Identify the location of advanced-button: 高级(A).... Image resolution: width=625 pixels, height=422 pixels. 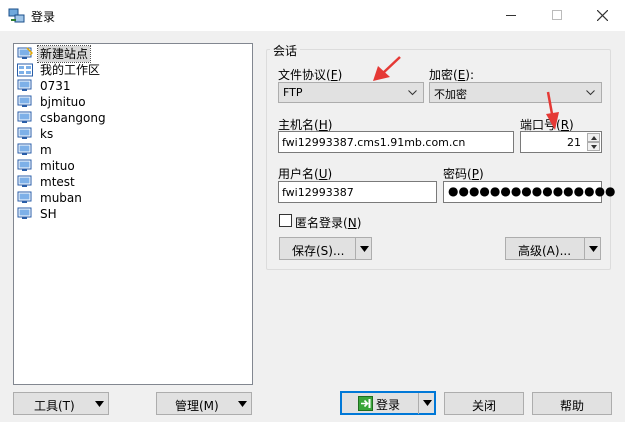
(553, 248).